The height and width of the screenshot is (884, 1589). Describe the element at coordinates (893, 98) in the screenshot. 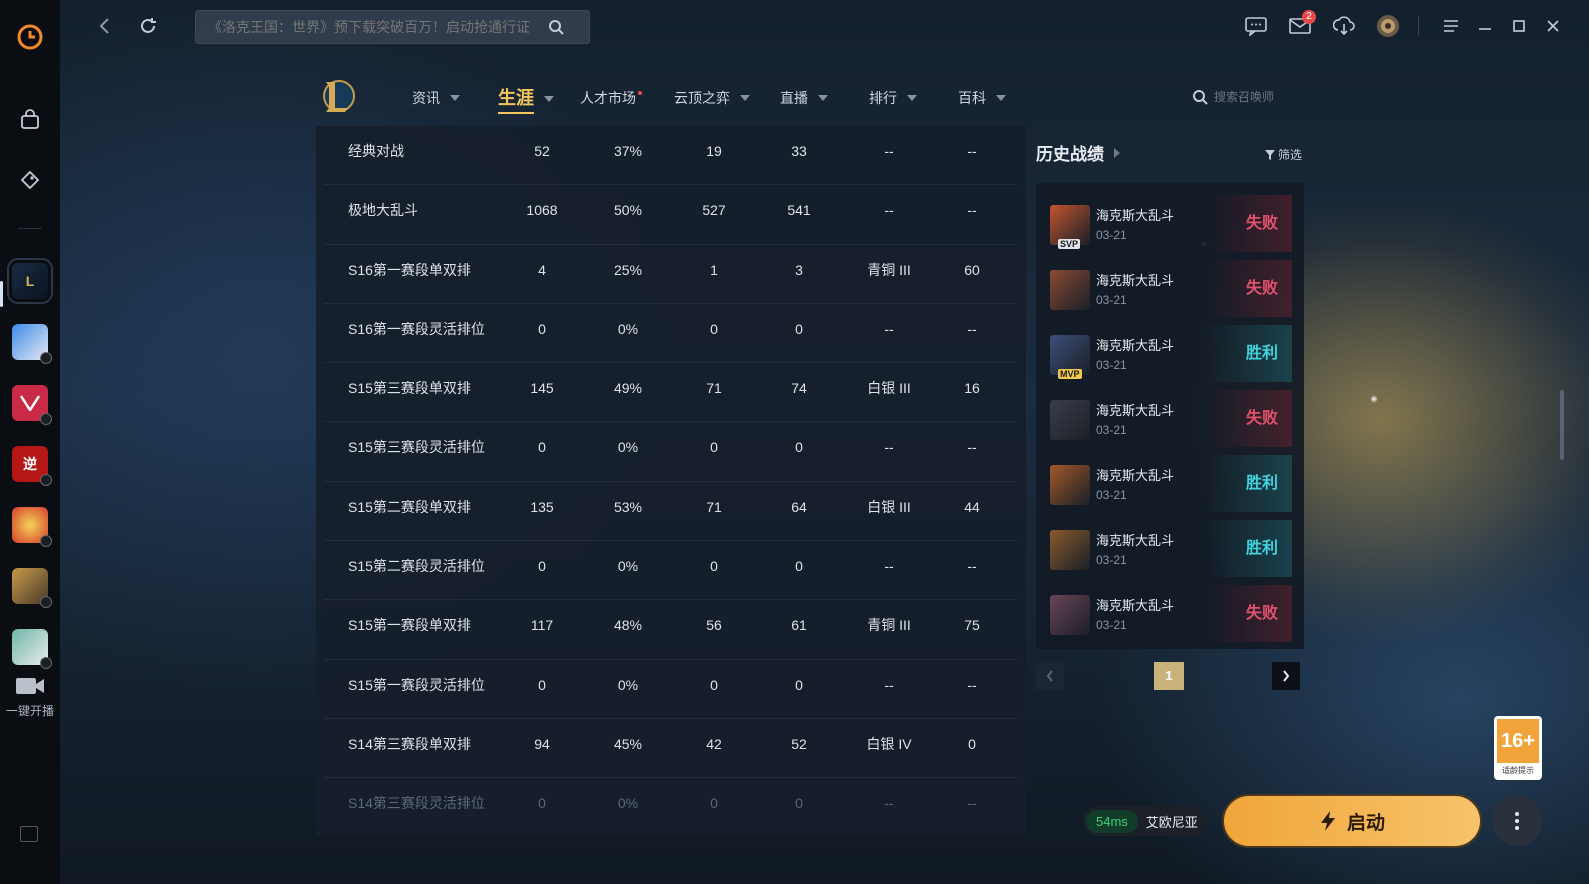

I see `nav-ranking: 排行` at that location.